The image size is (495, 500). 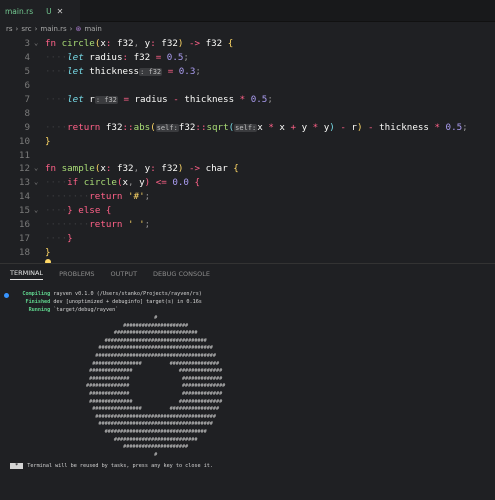 What do you see at coordinates (154, 99) in the screenshot?
I see `code-token: radius` at bounding box center [154, 99].